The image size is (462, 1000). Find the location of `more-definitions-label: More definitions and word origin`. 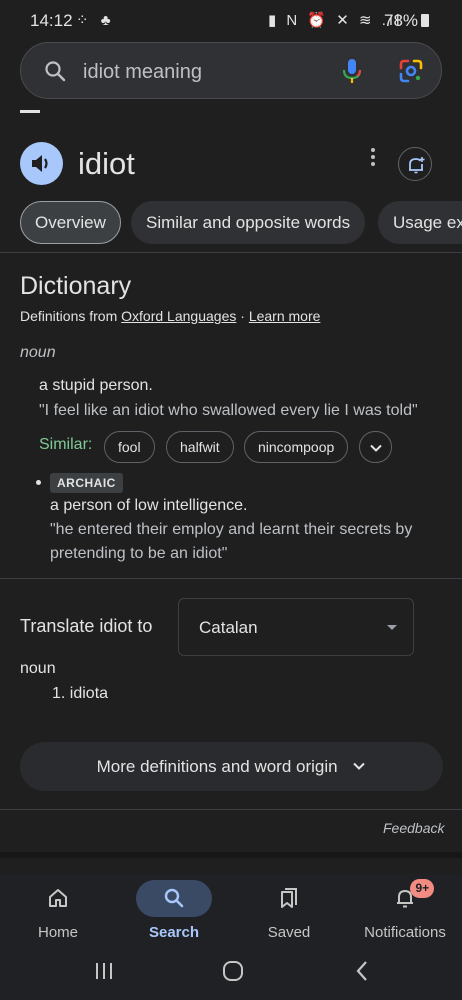

more-definitions-label: More definitions and word origin is located at coordinates (231, 767).